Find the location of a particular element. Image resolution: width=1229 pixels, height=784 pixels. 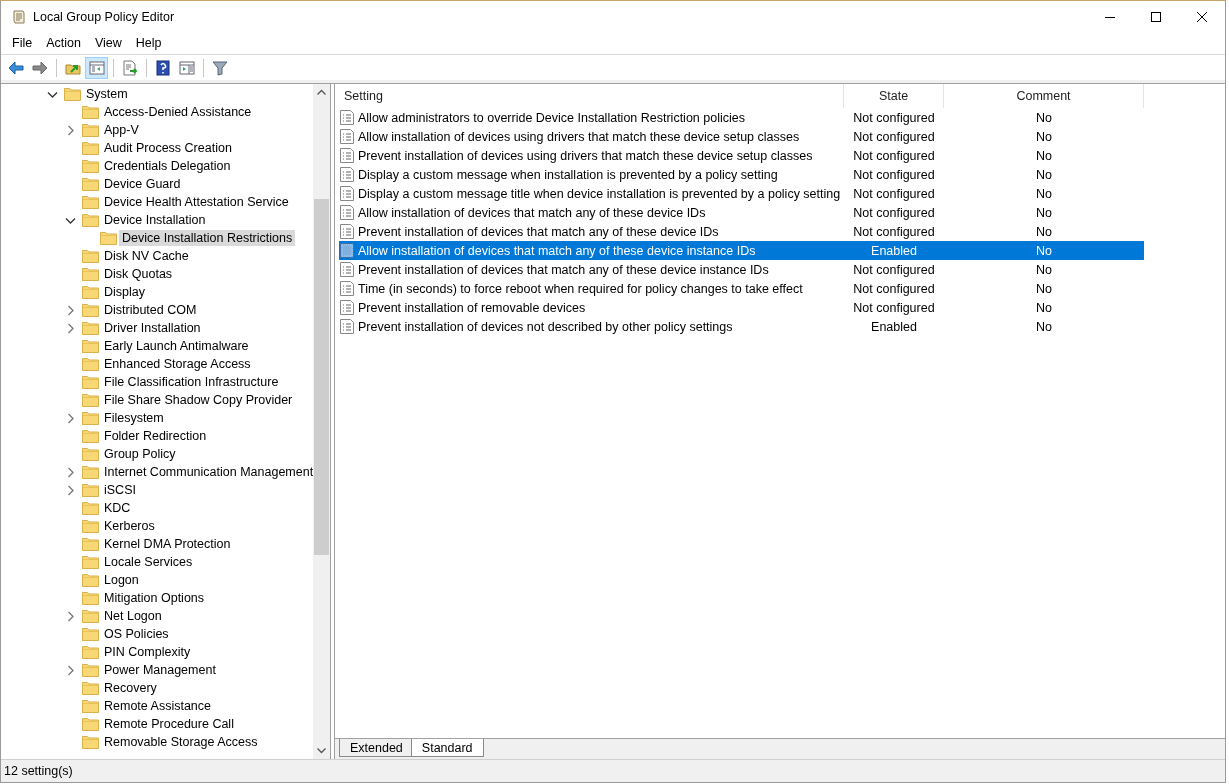

tree-item: OS Policies is located at coordinates (136, 634).